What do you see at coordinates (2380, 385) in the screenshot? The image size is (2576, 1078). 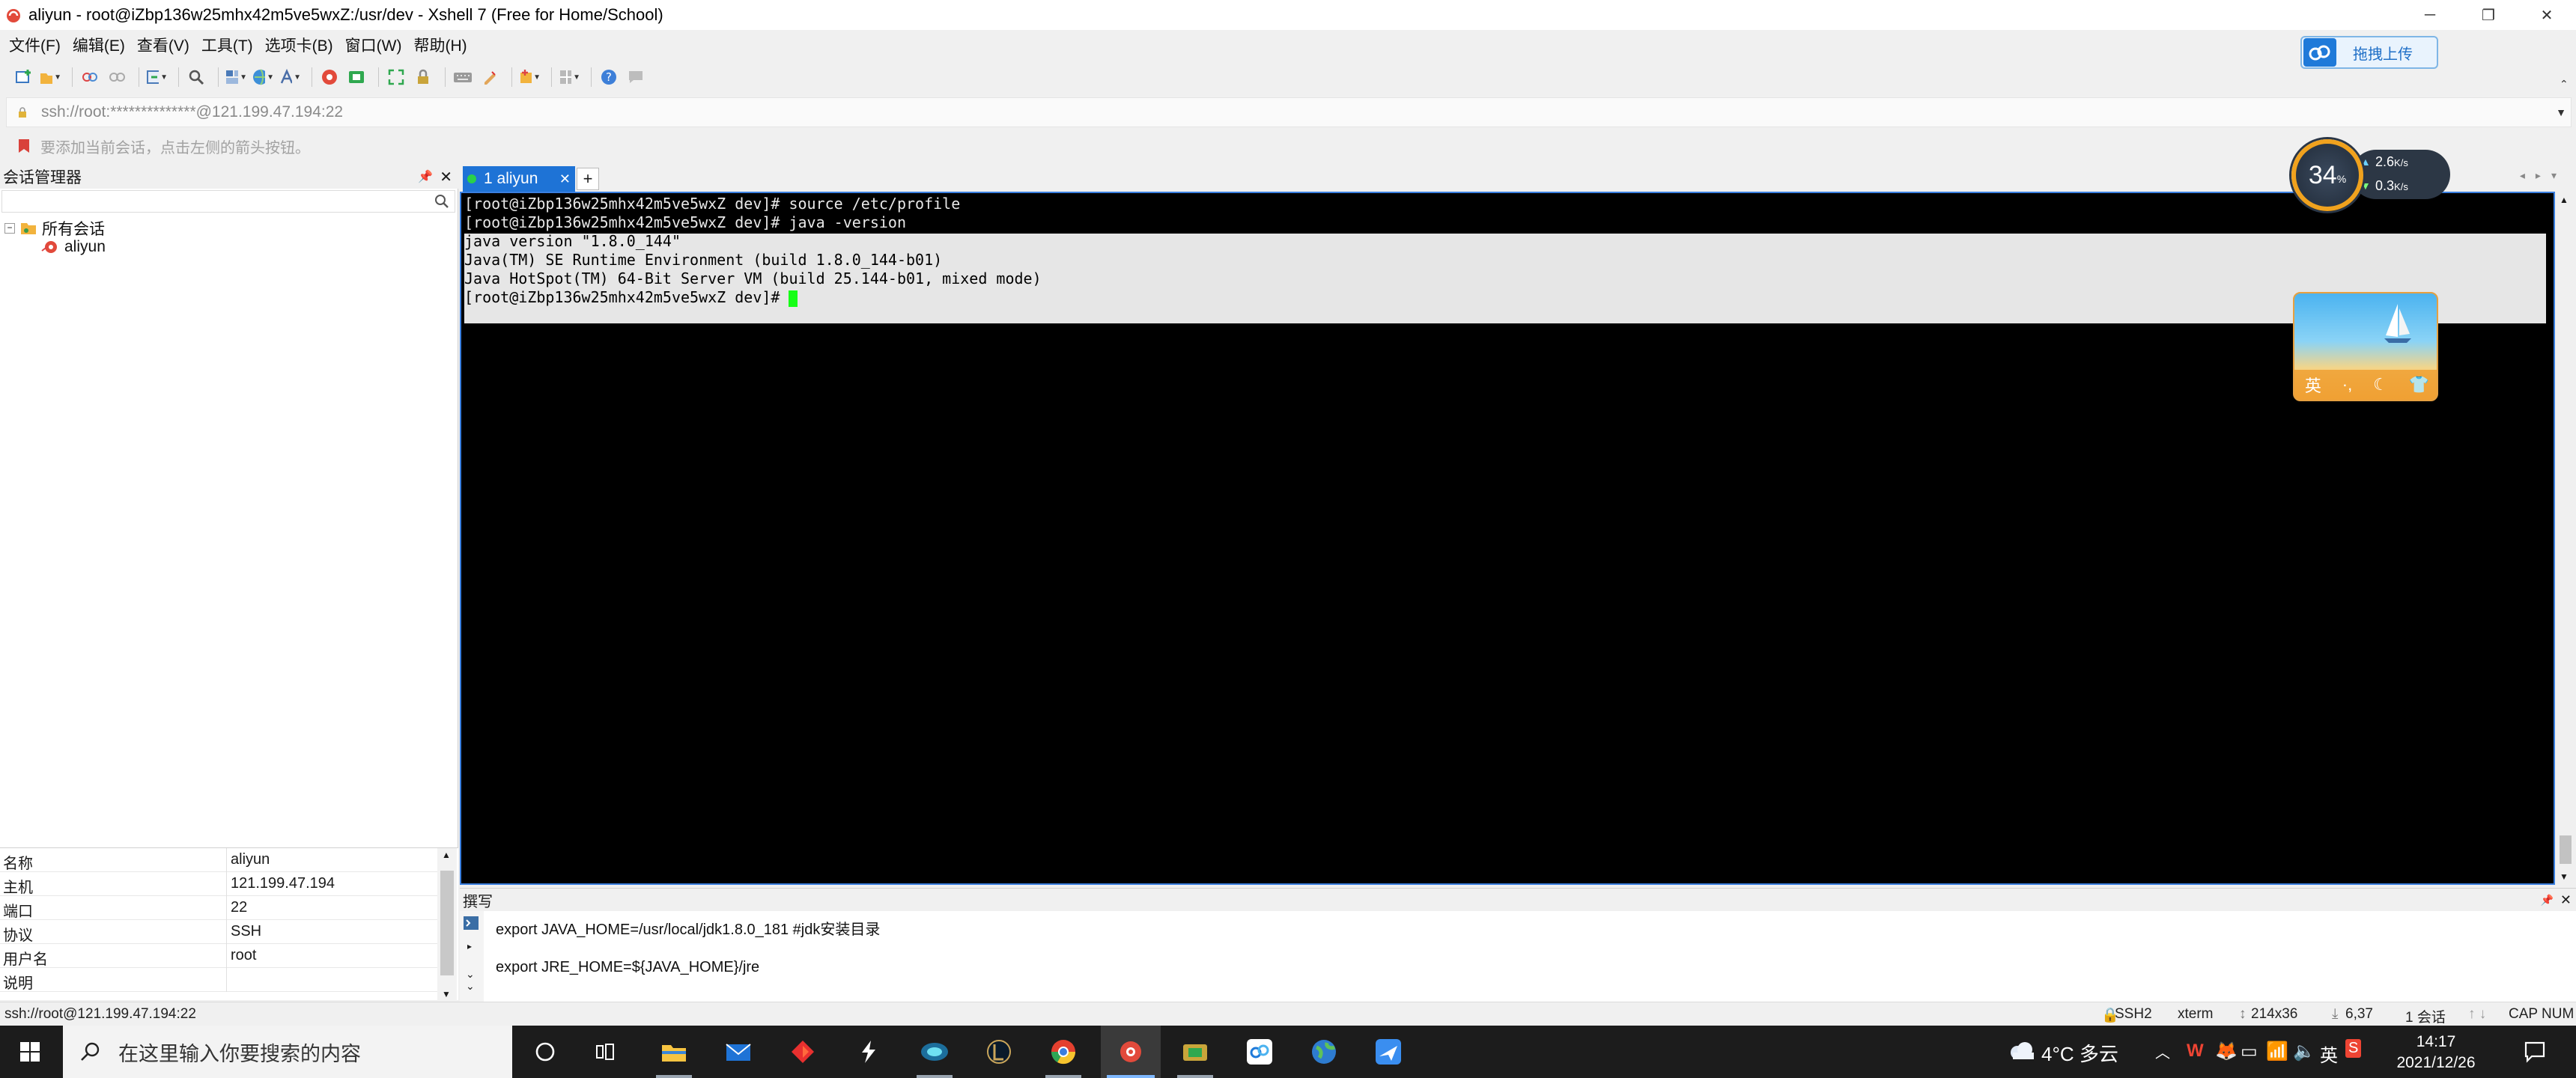 I see `moon-icon: ☾` at bounding box center [2380, 385].